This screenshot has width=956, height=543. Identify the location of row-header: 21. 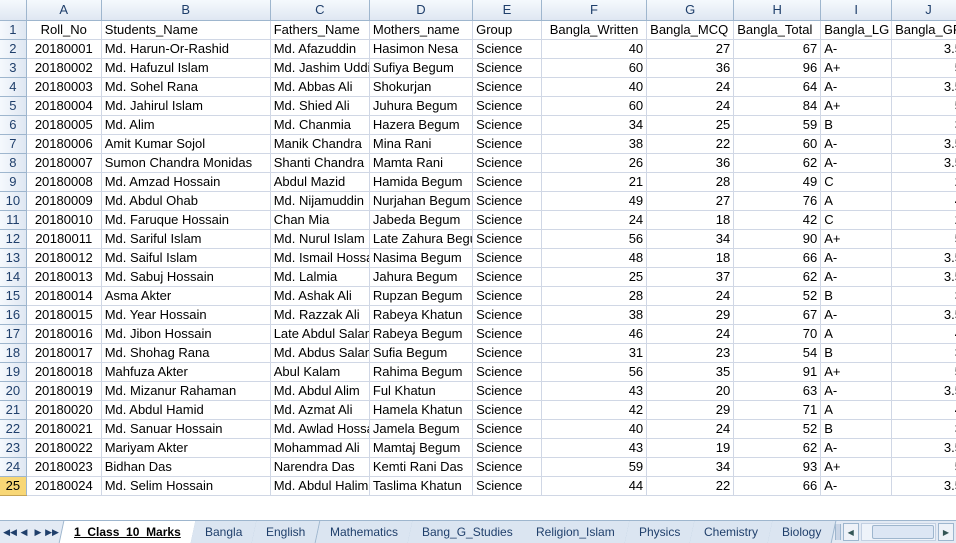
(13, 410).